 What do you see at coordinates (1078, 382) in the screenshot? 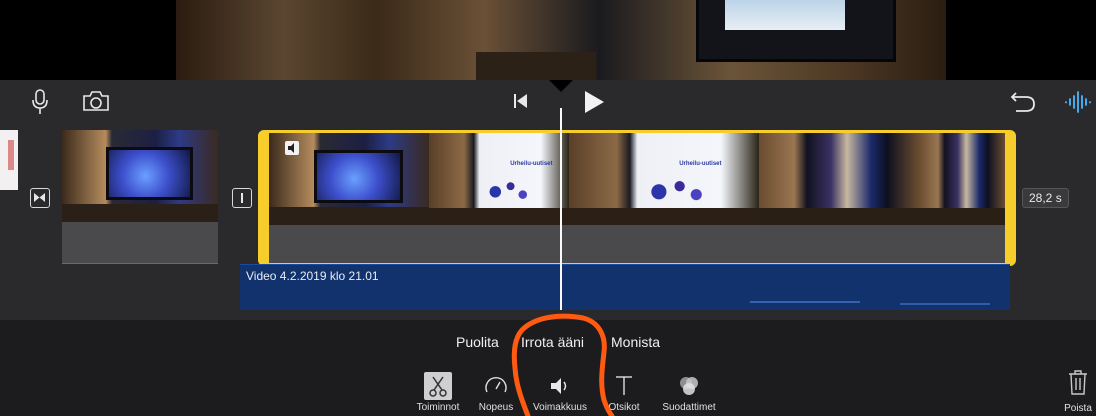
I see `trash-icon` at bounding box center [1078, 382].